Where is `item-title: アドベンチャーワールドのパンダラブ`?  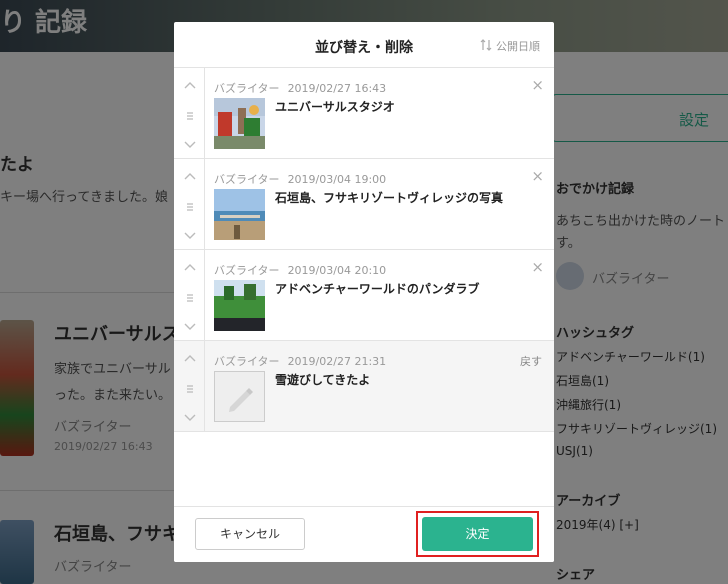
item-title: アドベンチャーワールドのパンダラブ is located at coordinates (377, 289).